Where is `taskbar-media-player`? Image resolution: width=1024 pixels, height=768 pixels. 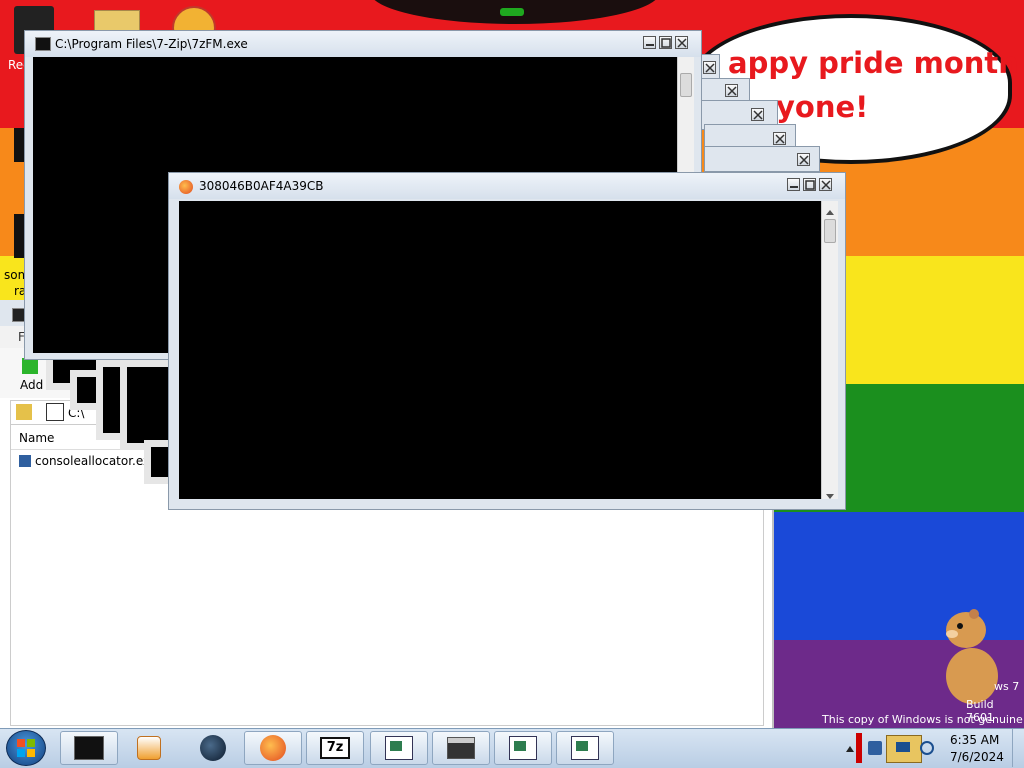 taskbar-media-player is located at coordinates (149, 748).